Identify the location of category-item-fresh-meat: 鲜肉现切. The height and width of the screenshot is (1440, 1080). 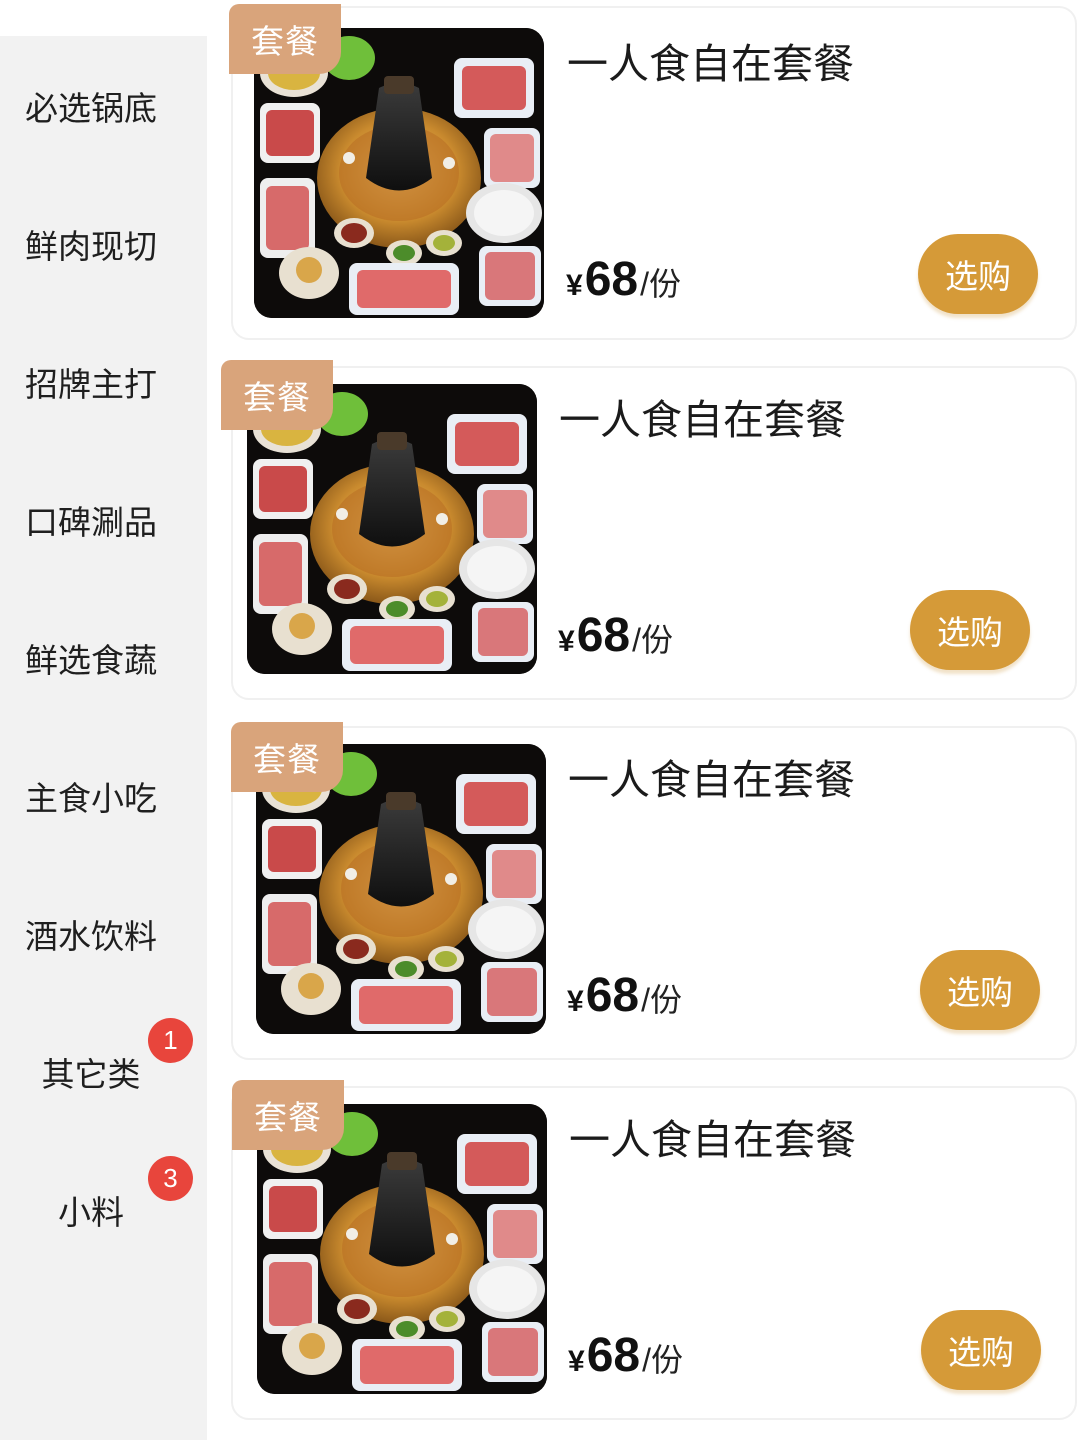
(91, 244).